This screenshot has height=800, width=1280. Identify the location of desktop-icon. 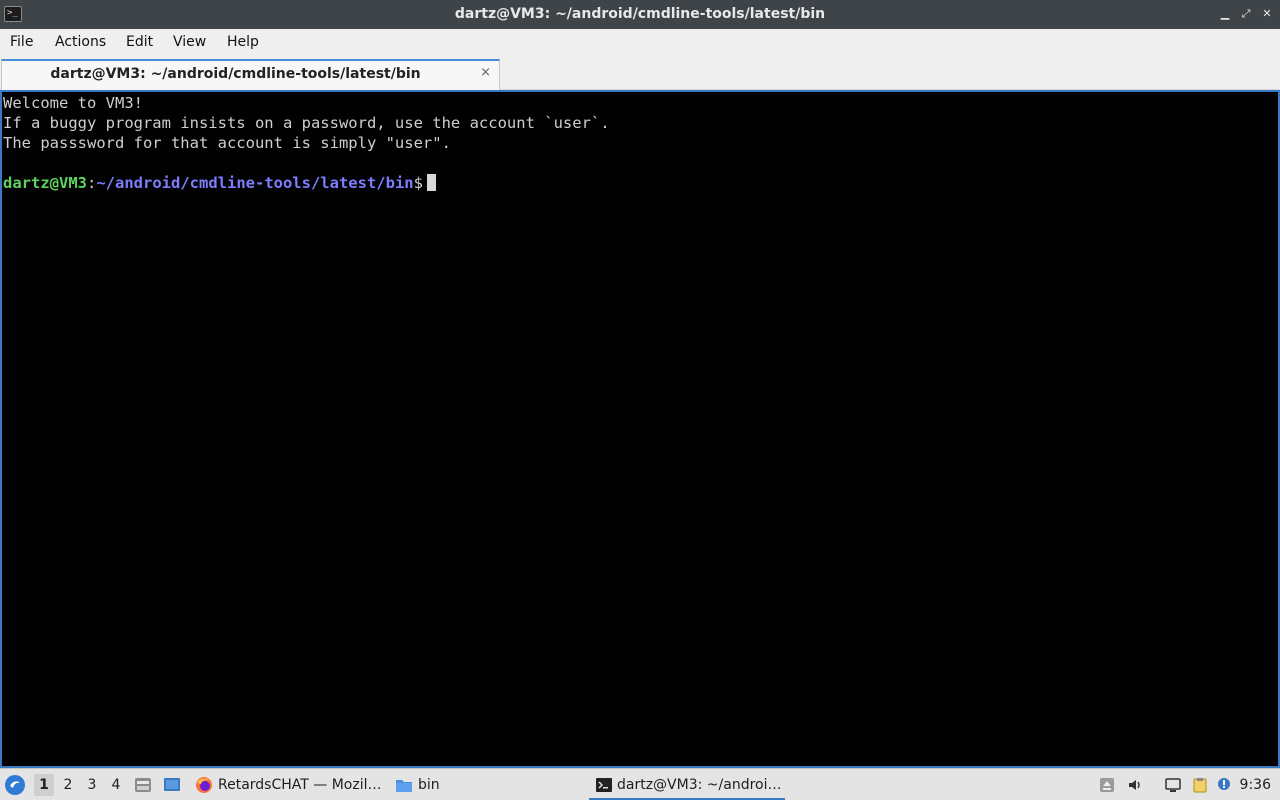
(172, 785).